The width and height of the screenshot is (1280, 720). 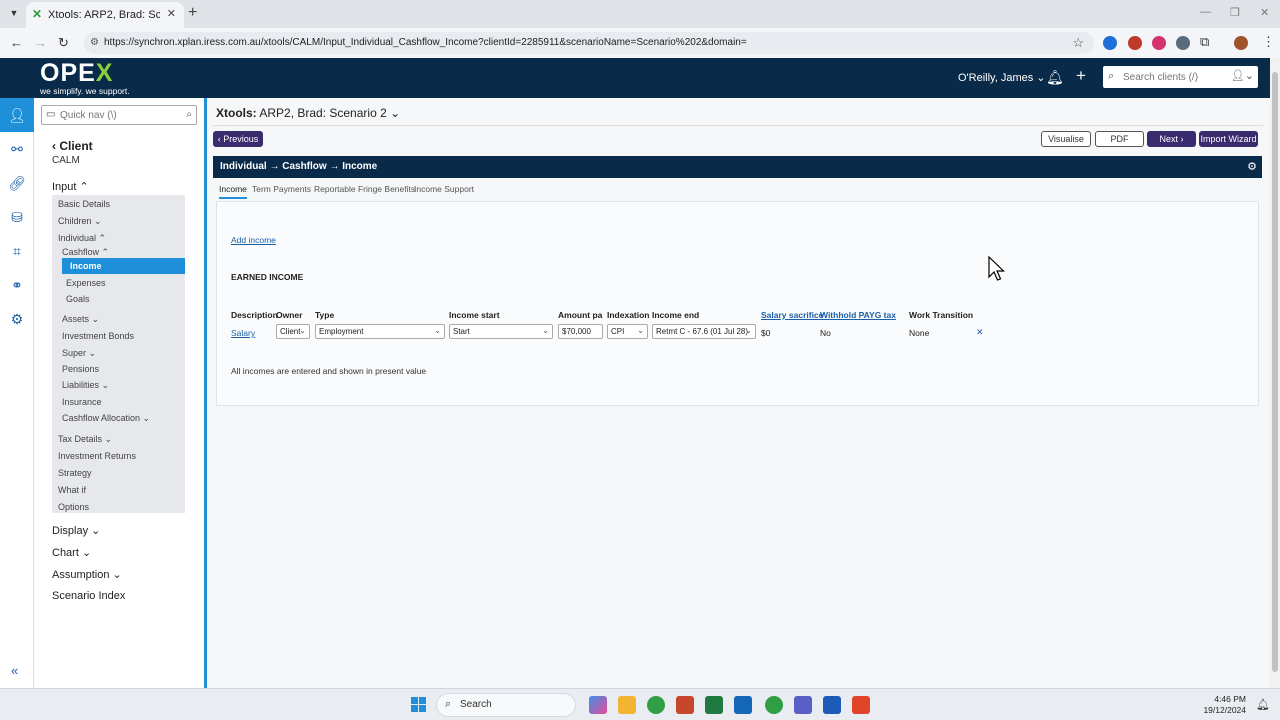 What do you see at coordinates (861, 705) in the screenshot?
I see `app-icon` at bounding box center [861, 705].